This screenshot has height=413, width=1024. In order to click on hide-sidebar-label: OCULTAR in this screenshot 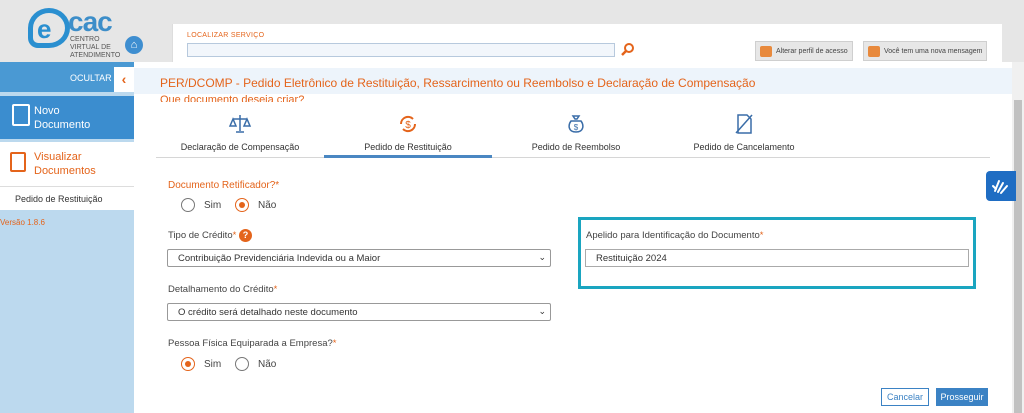, I will do `click(91, 78)`.